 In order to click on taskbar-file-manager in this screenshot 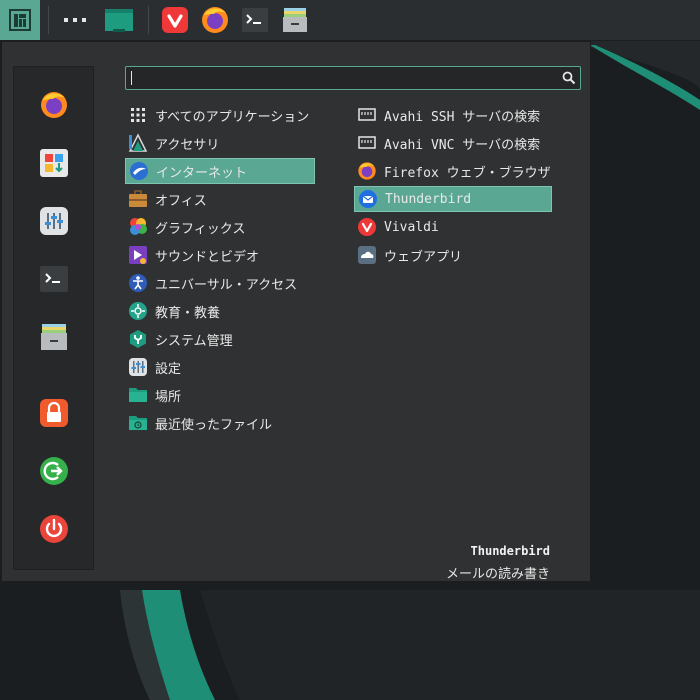, I will do `click(295, 20)`.